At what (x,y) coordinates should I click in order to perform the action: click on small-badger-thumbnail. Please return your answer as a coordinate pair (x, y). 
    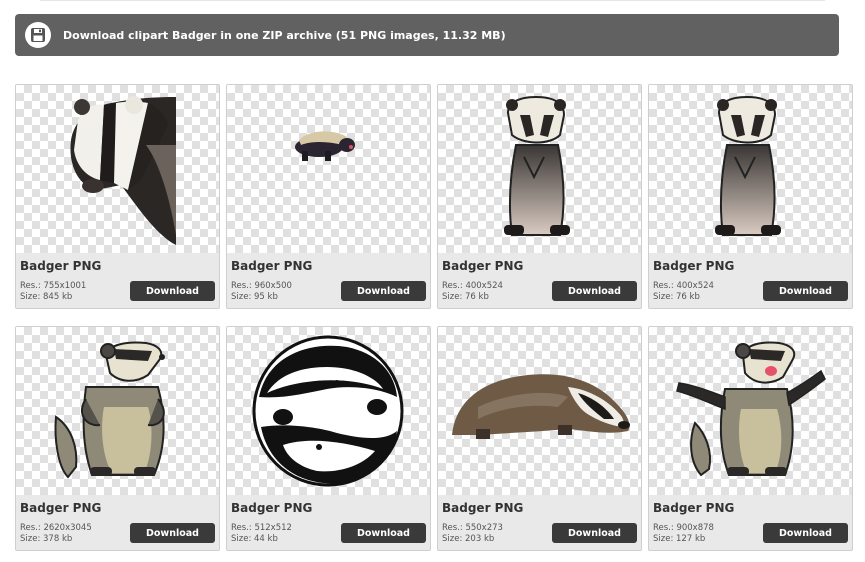
    Looking at the image, I should click on (328, 169).